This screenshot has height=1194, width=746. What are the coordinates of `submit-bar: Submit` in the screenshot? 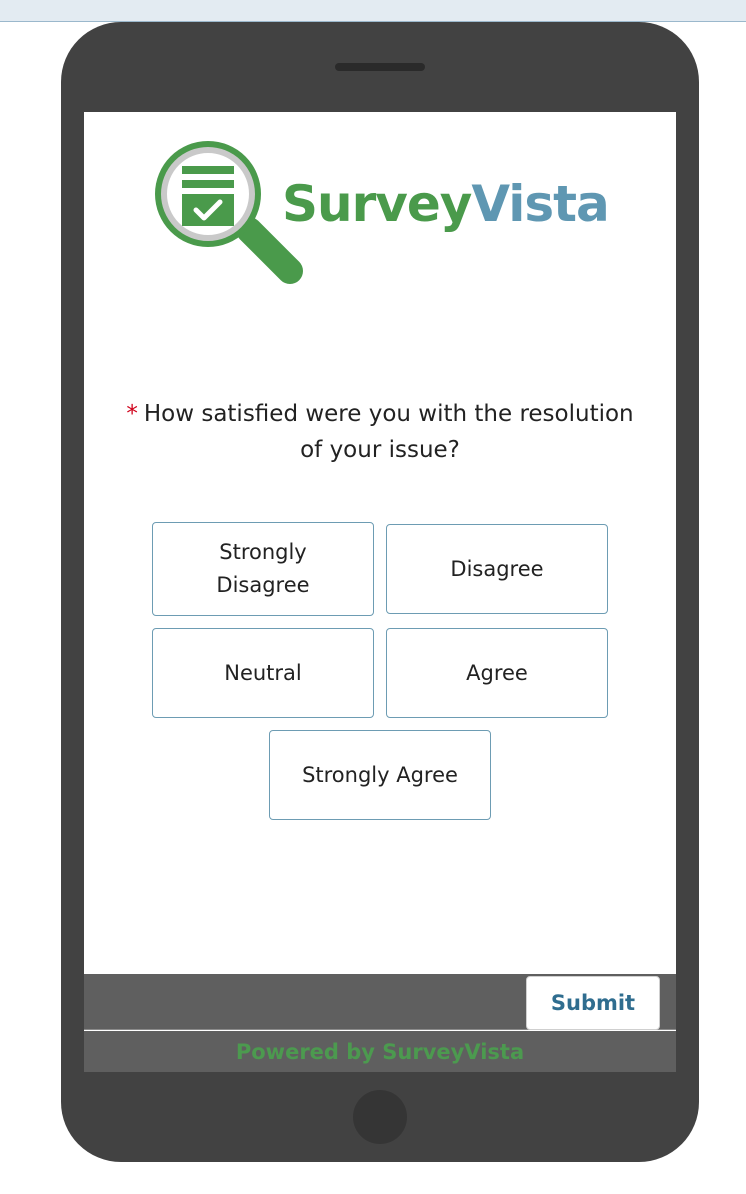 It's located at (380, 1002).